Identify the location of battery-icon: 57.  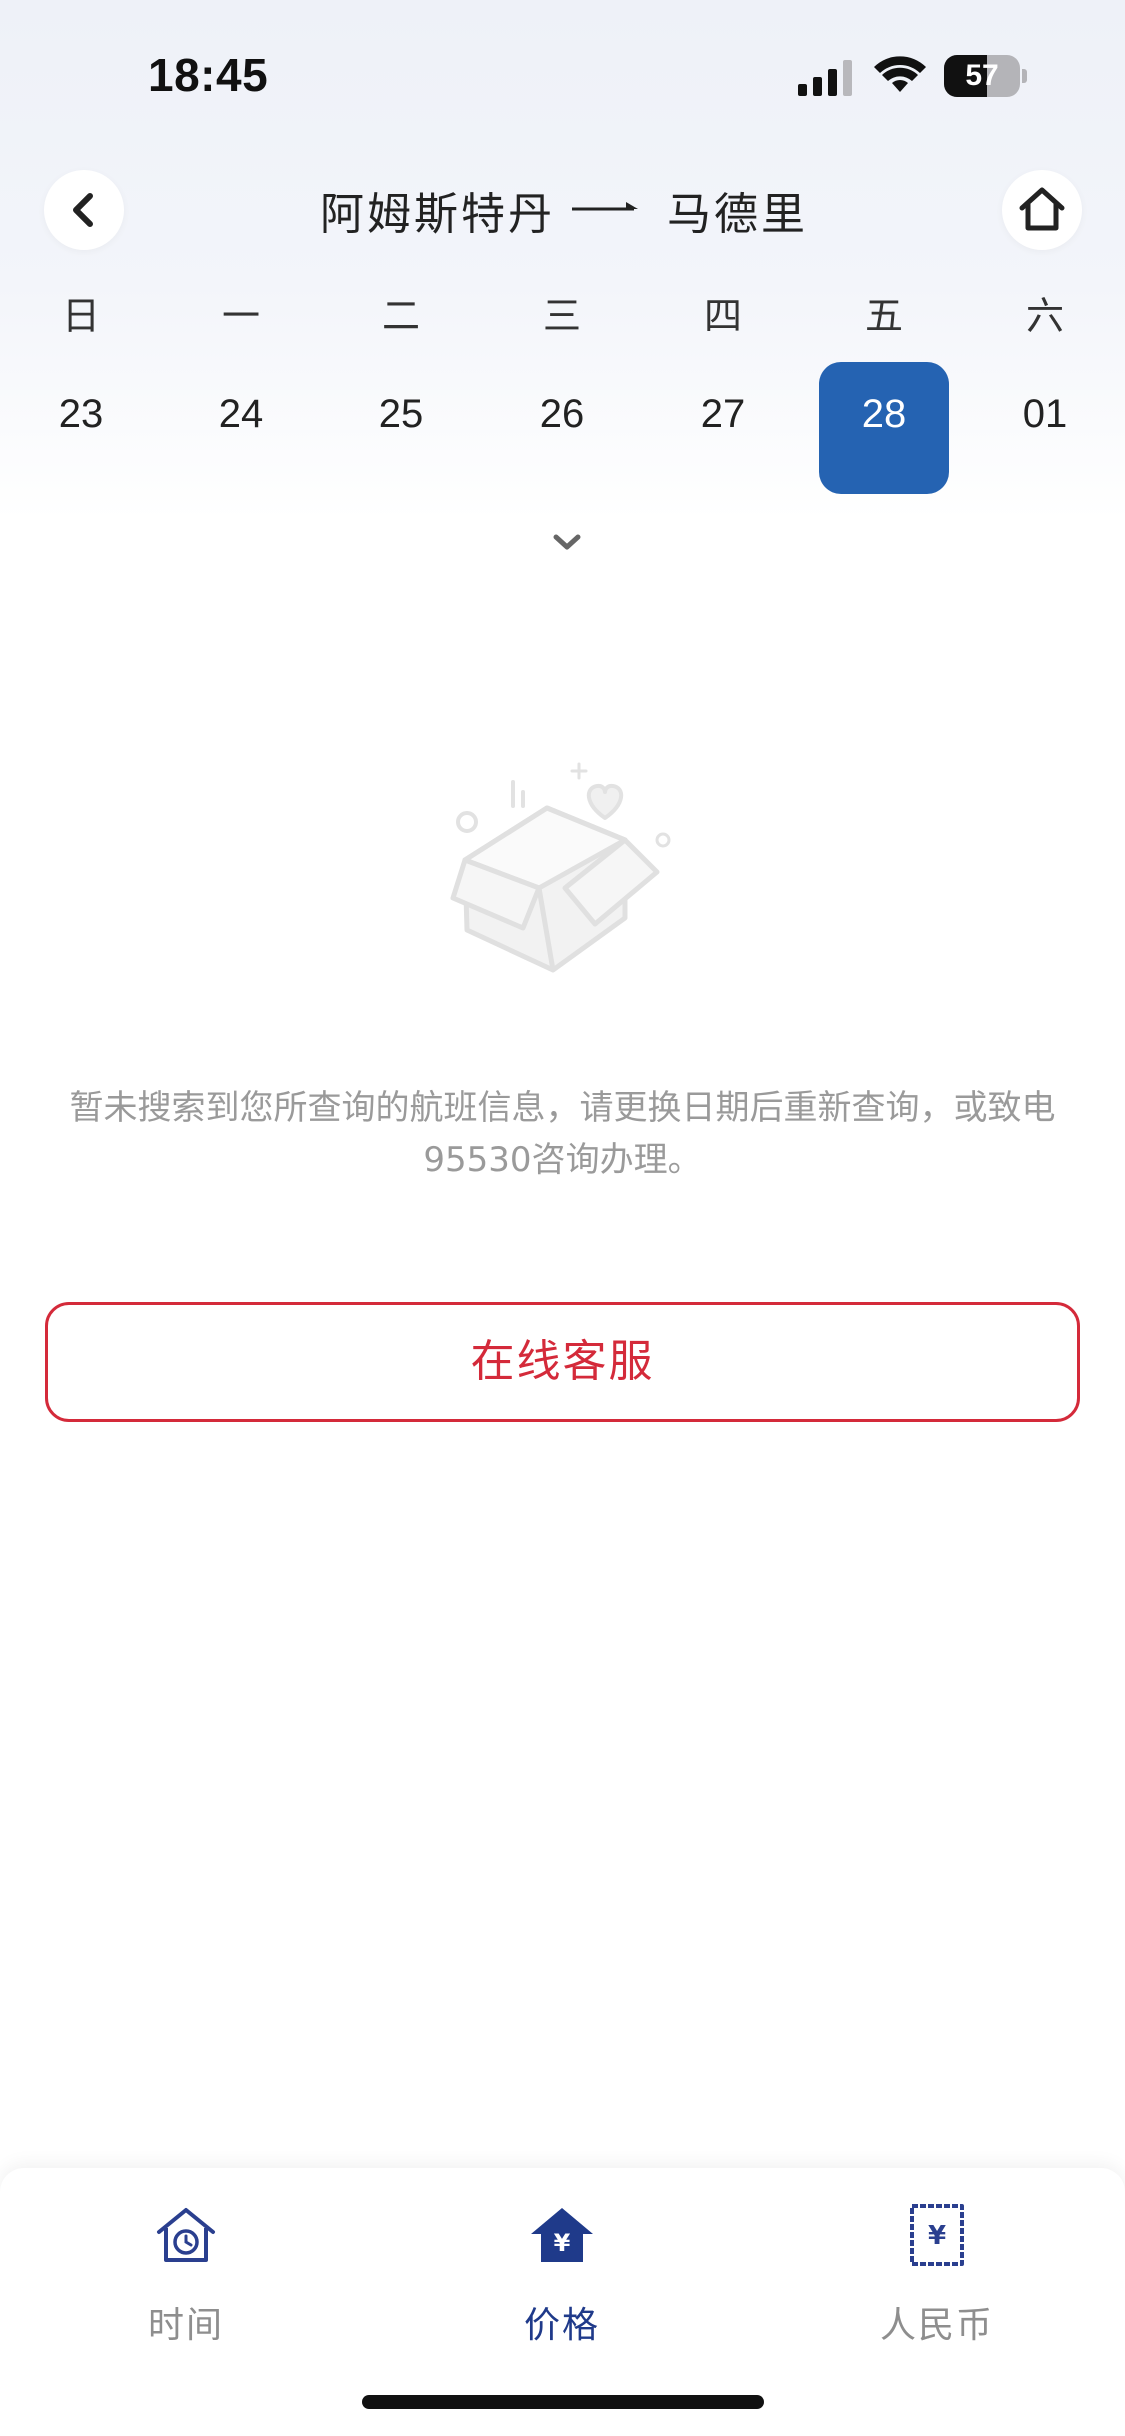
(985, 76).